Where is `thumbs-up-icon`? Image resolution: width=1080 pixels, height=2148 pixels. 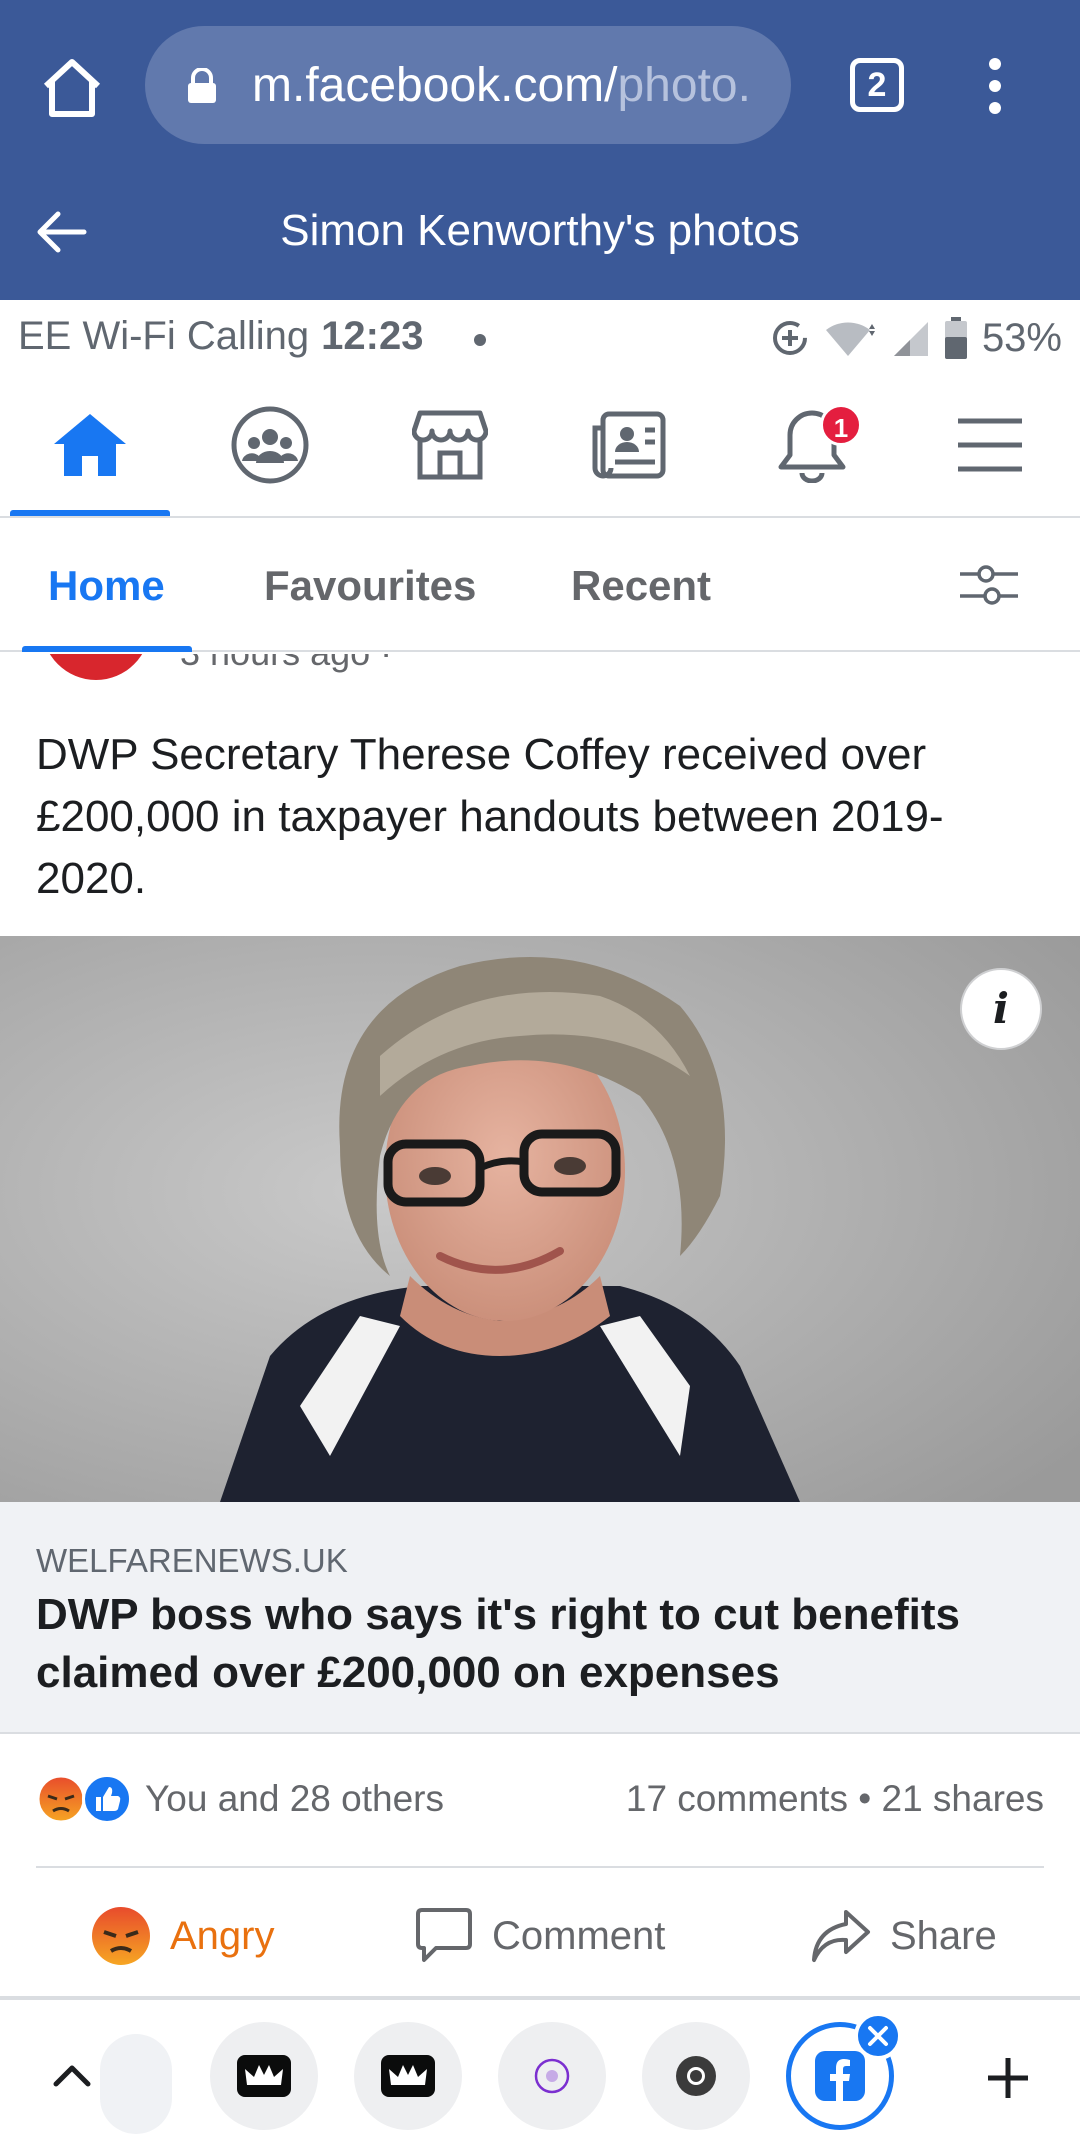
thumbs-up-icon is located at coordinates (108, 1799).